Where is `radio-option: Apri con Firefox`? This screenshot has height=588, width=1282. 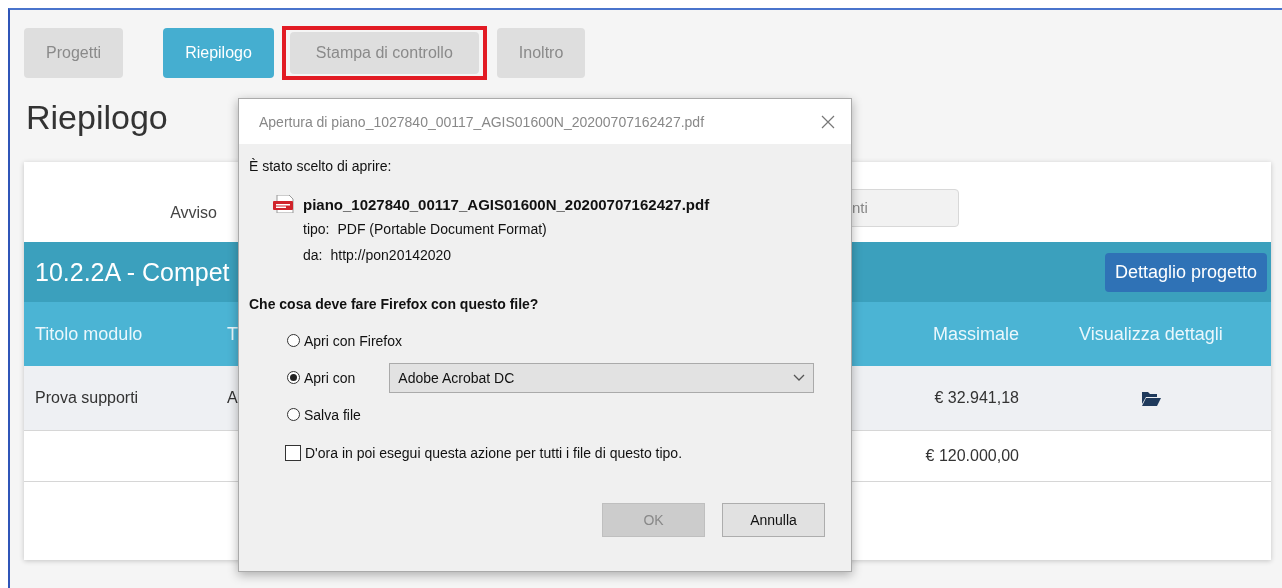 radio-option: Apri con Firefox is located at coordinates (345, 340).